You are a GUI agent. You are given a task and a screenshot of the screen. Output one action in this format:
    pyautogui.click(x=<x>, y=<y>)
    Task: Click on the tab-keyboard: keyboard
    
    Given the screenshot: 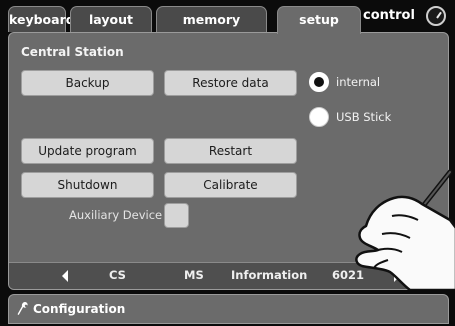 What is the action you would take?
    pyautogui.click(x=41, y=19)
    